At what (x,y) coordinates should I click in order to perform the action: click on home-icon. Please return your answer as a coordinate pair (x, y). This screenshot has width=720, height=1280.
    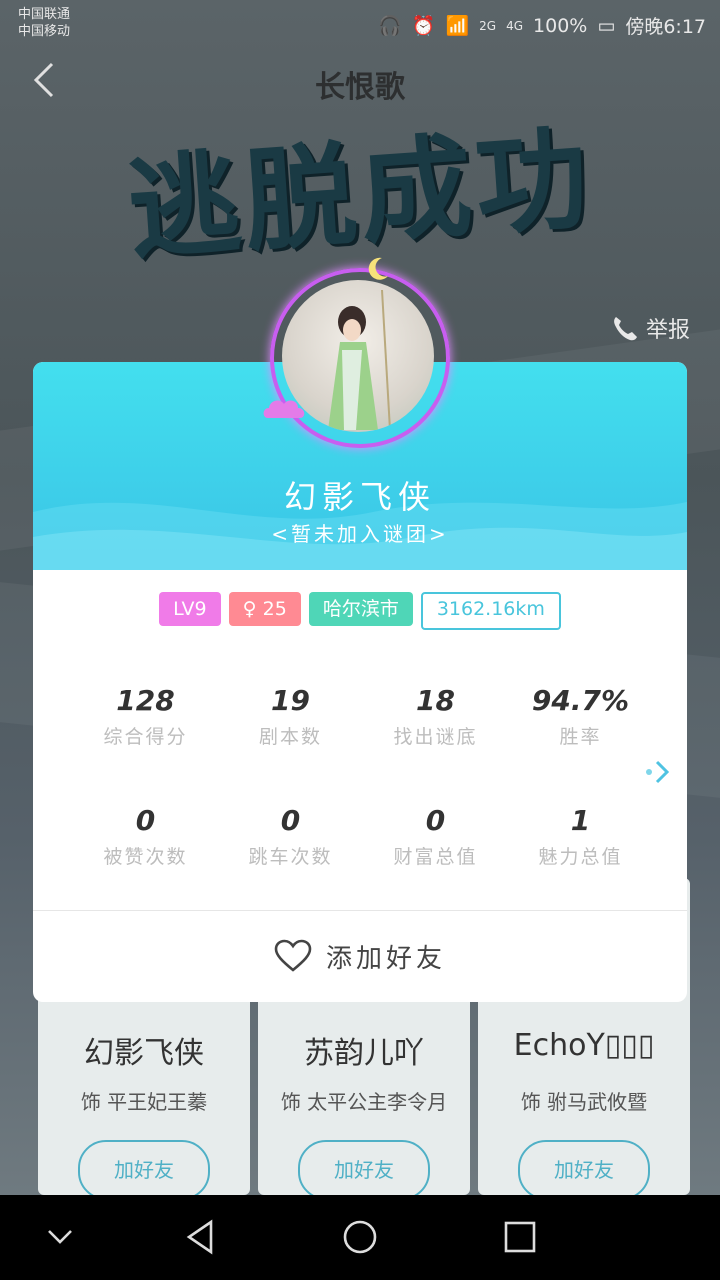
    Looking at the image, I should click on (360, 1237).